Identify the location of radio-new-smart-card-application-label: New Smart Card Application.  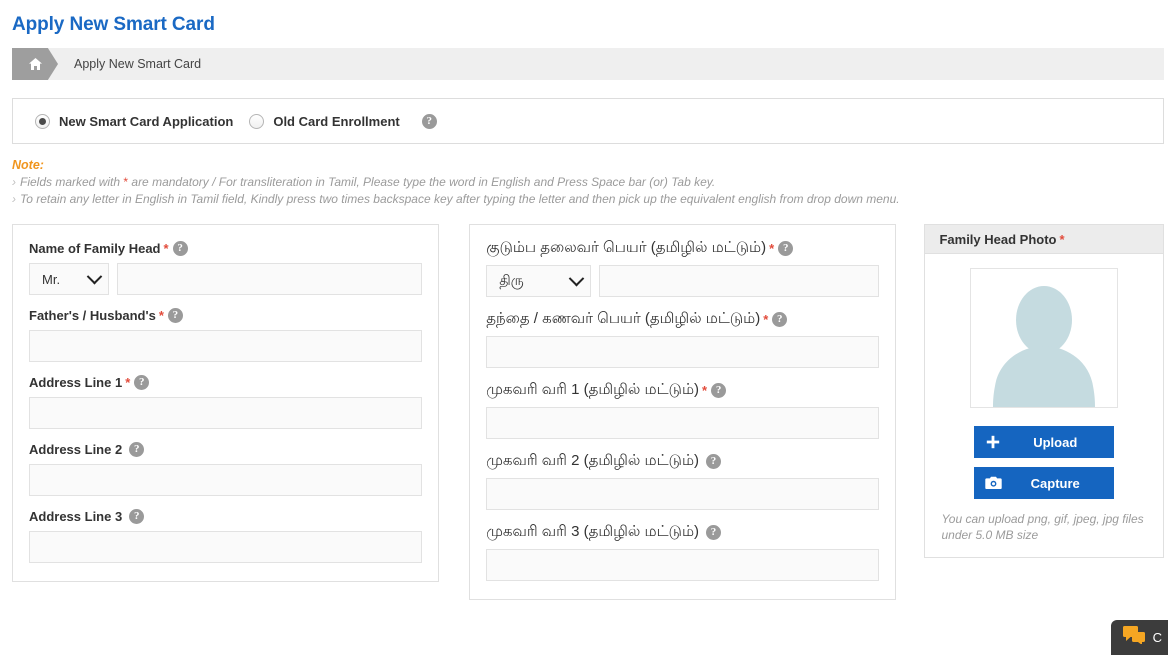
(146, 121).